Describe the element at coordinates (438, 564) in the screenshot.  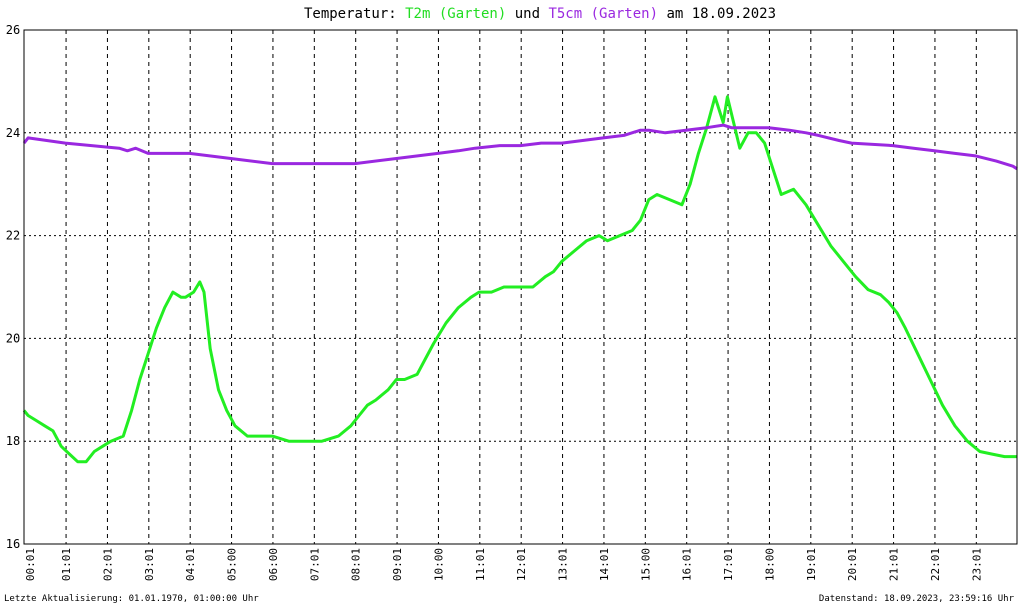
I see `x-tick-label: 10:00` at that location.